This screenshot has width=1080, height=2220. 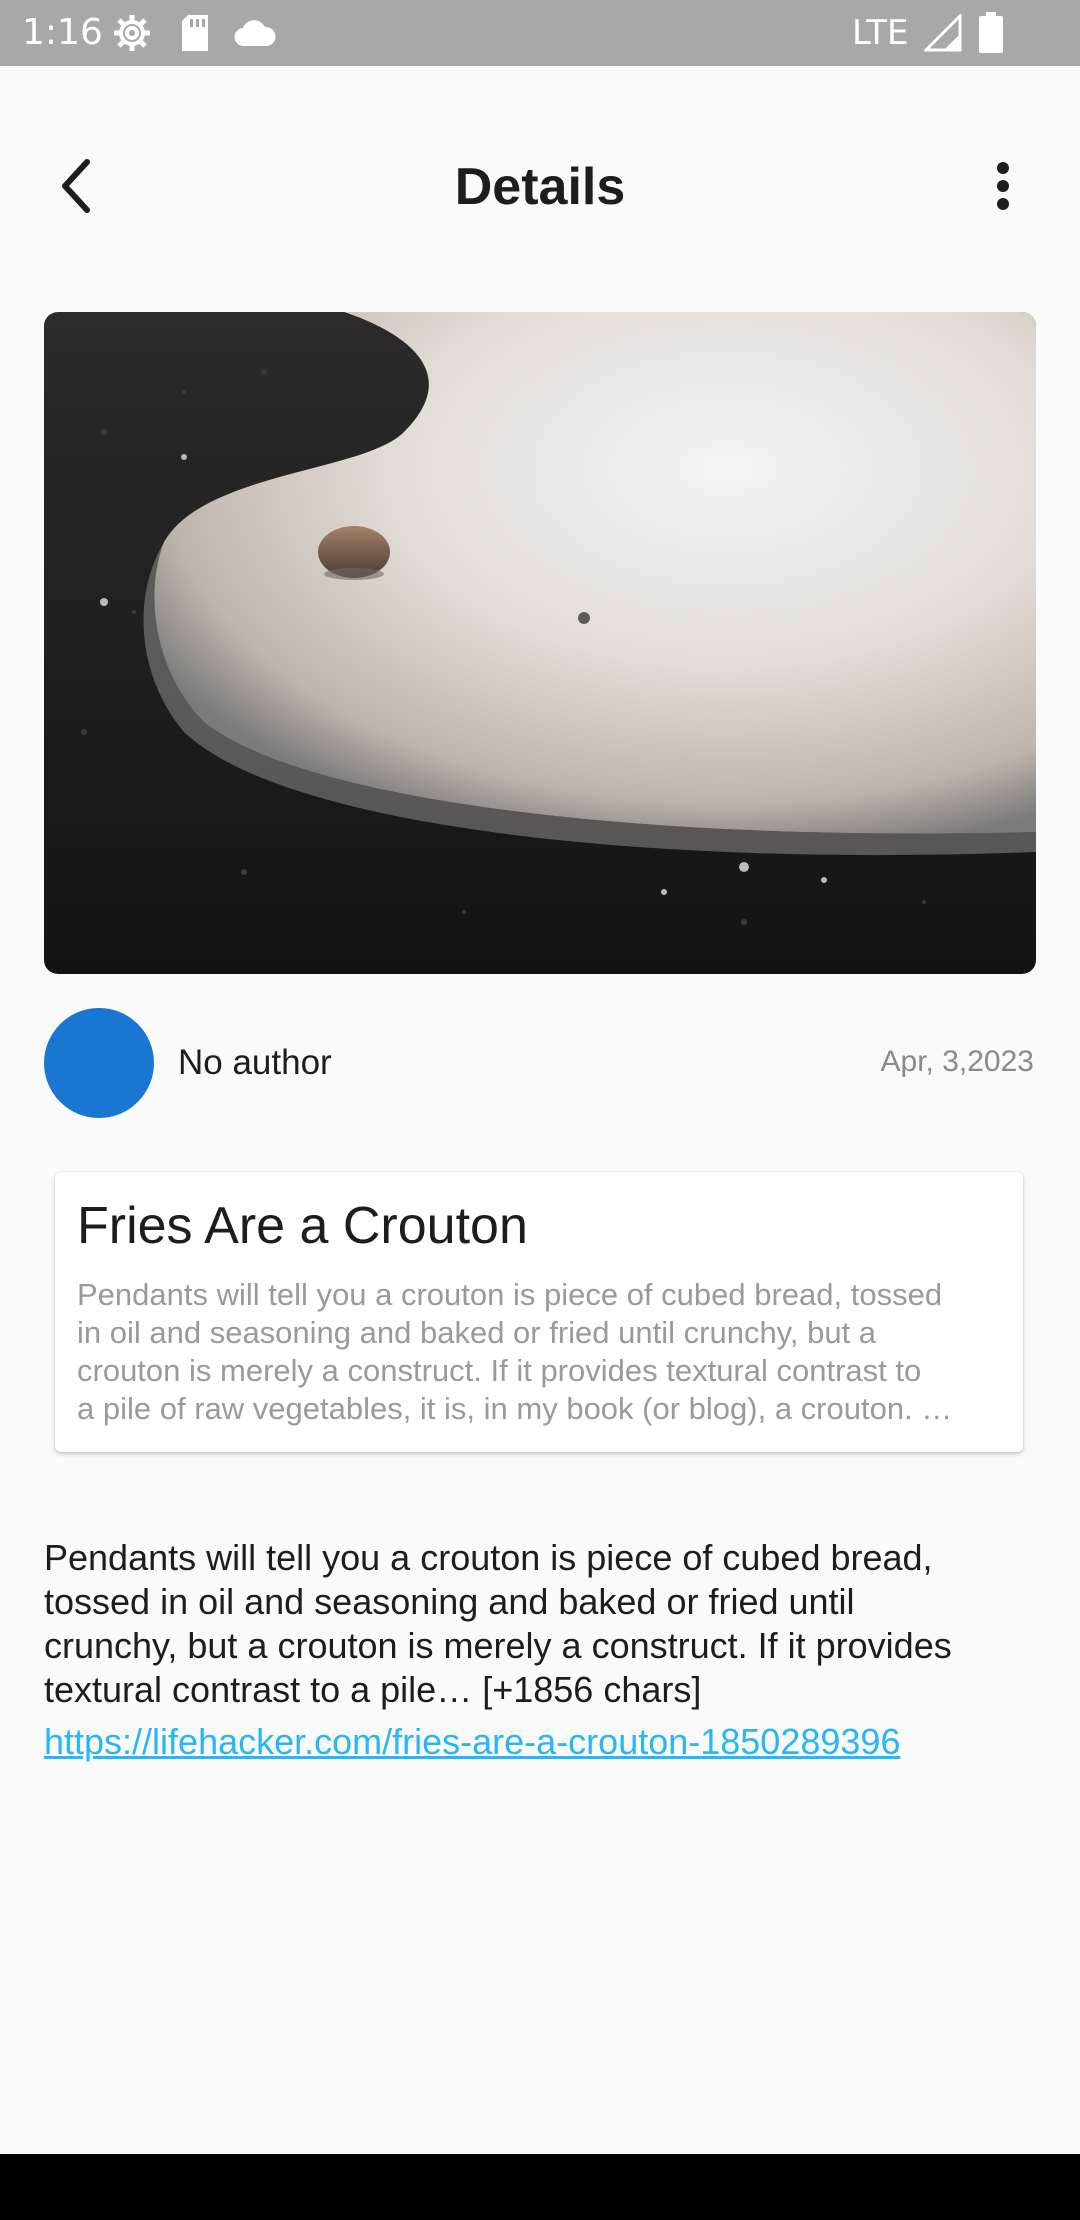 I want to click on network-type: LTE, so click(x=880, y=33).